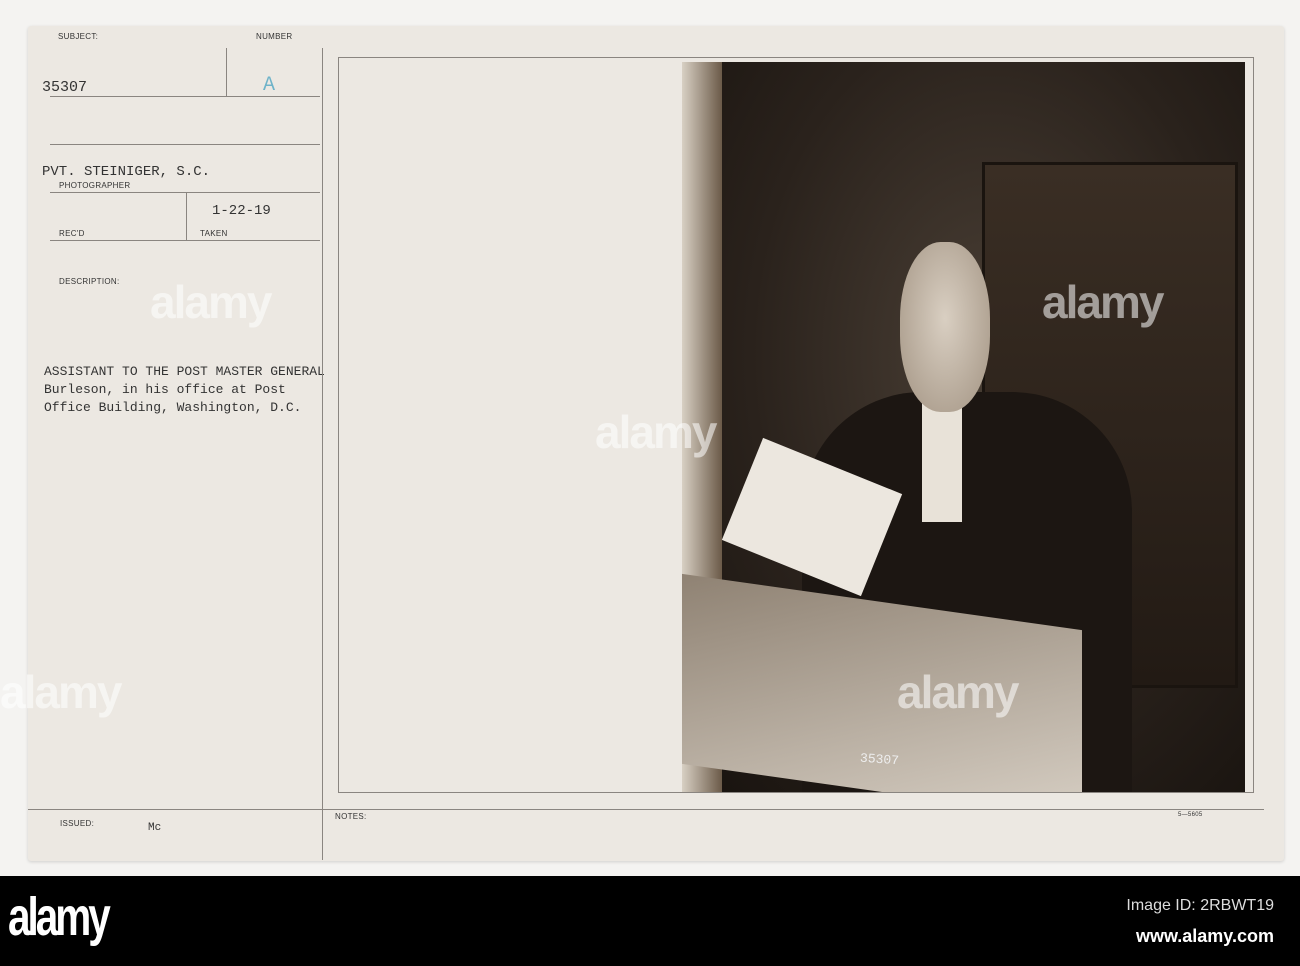  What do you see at coordinates (95, 185) in the screenshot?
I see `photographer-label: PHOTOGRAPHER` at bounding box center [95, 185].